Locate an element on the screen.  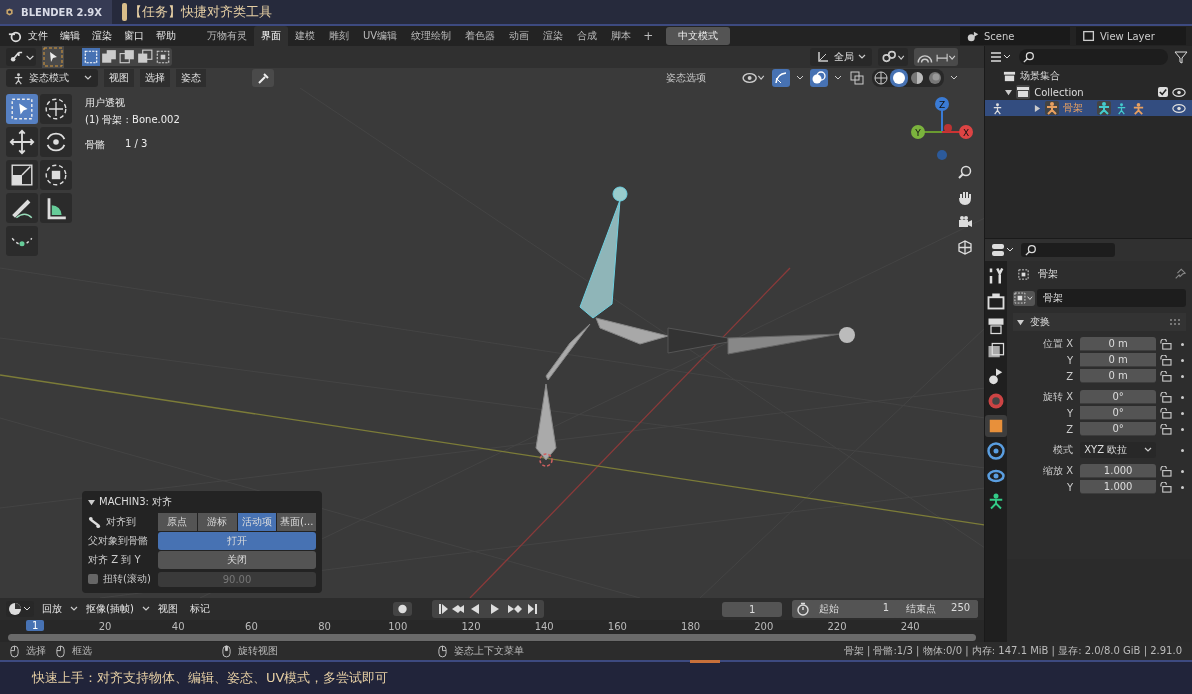
annotate-tool-icon is located at coordinates (22, 208).